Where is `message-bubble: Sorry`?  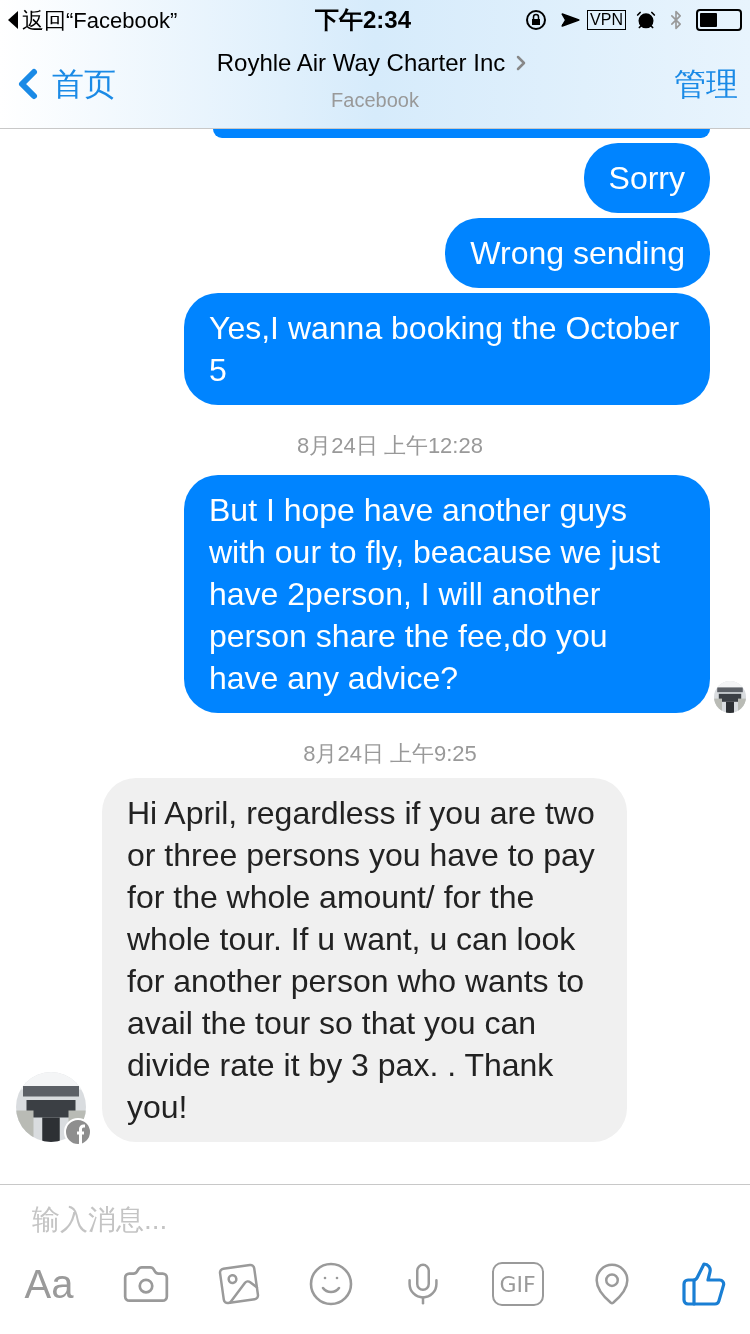
message-bubble: Sorry is located at coordinates (646, 178).